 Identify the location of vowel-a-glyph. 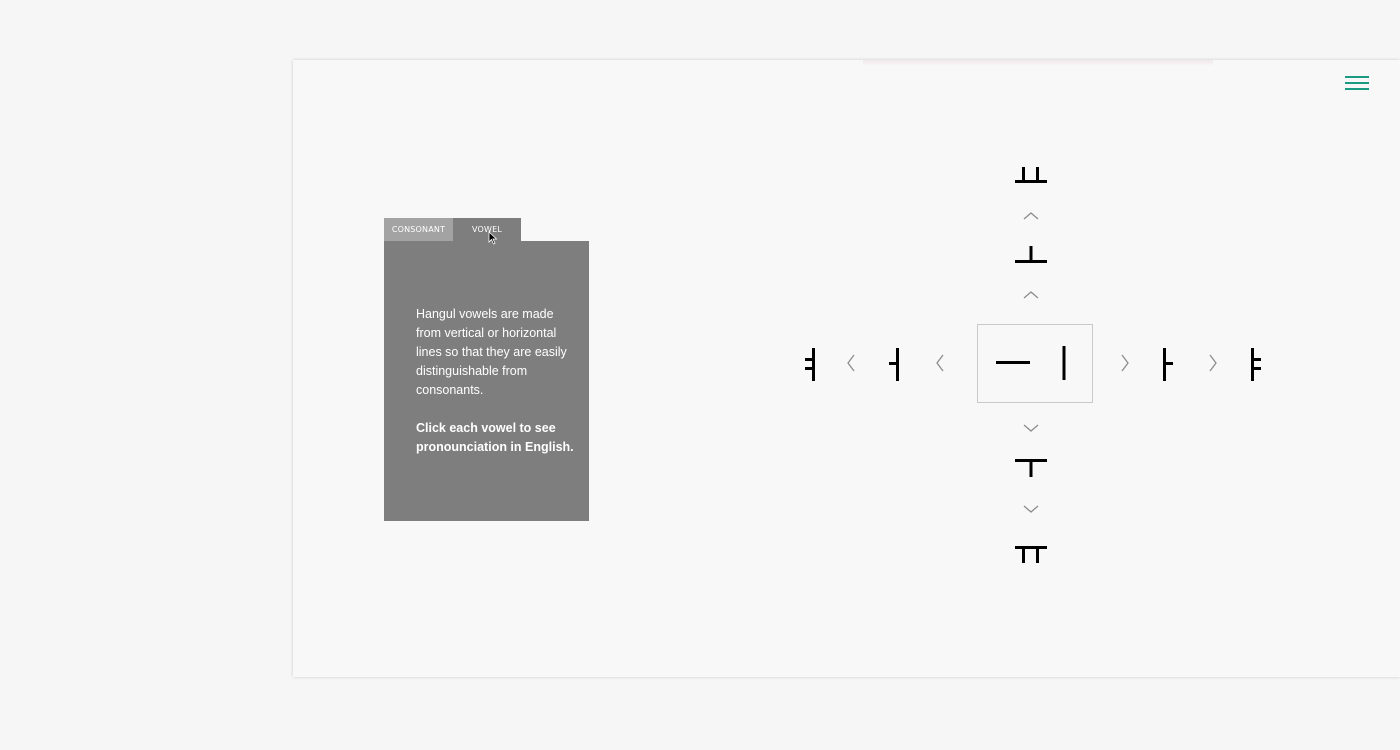
(1168, 364).